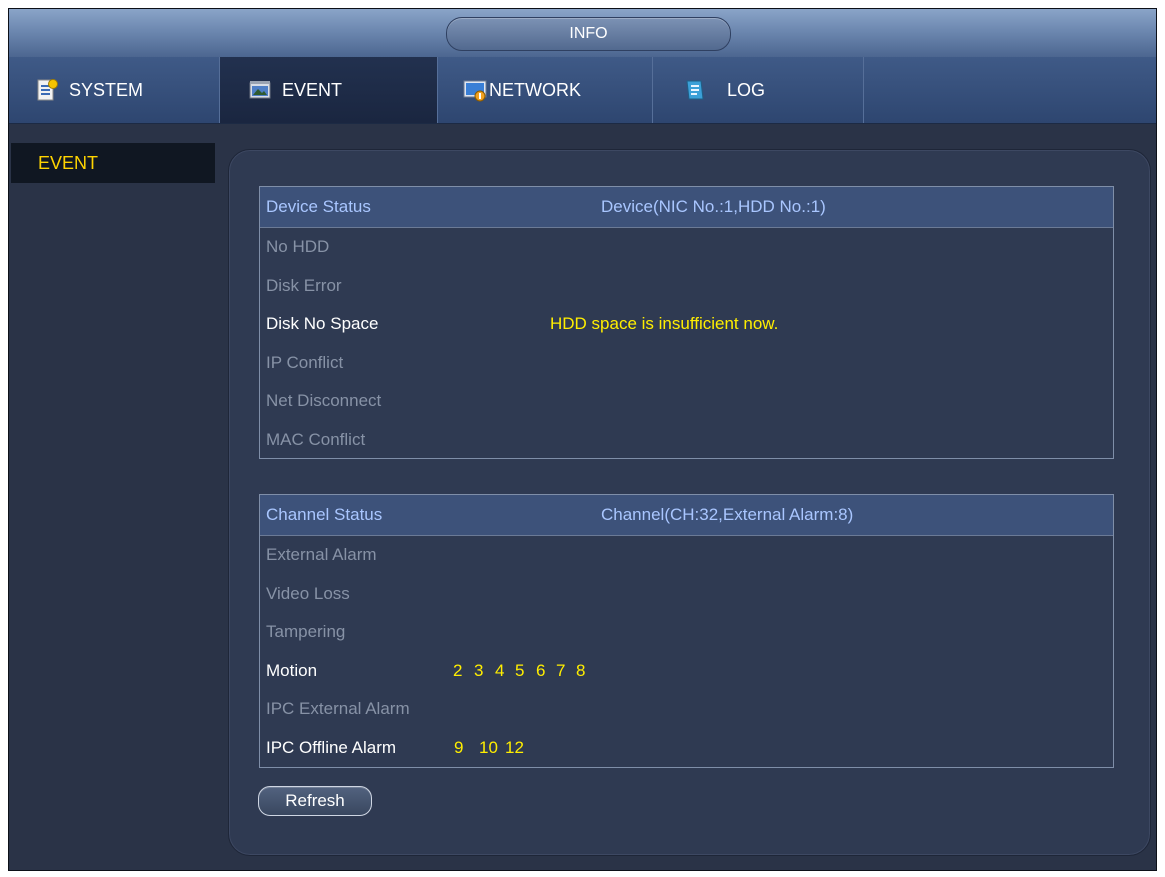 This screenshot has height=877, width=1165. I want to click on channel-row-external-alarm: External Alarm, so click(686, 555).